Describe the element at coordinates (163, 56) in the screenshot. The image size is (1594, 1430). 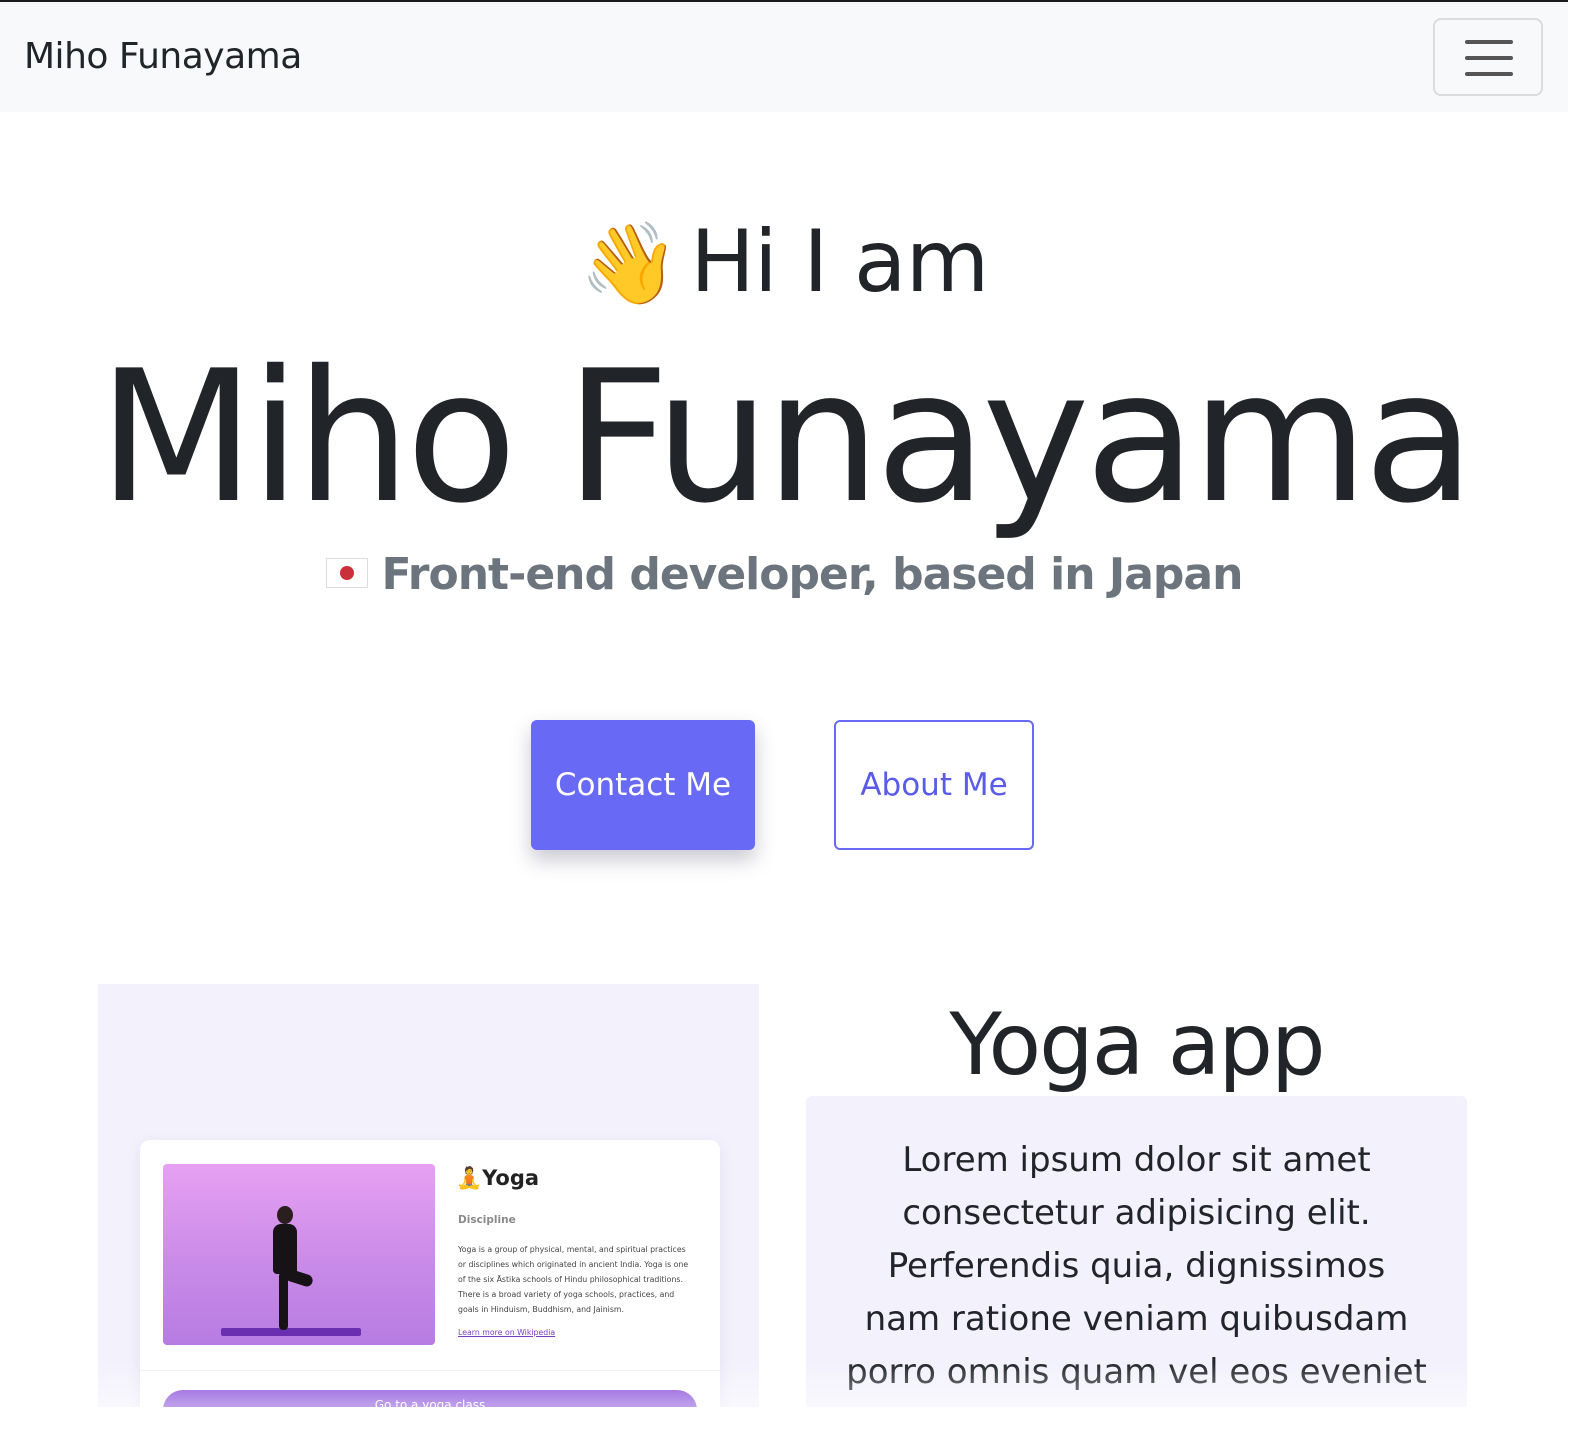
I see `navbar-brand: Miho Funayama` at that location.